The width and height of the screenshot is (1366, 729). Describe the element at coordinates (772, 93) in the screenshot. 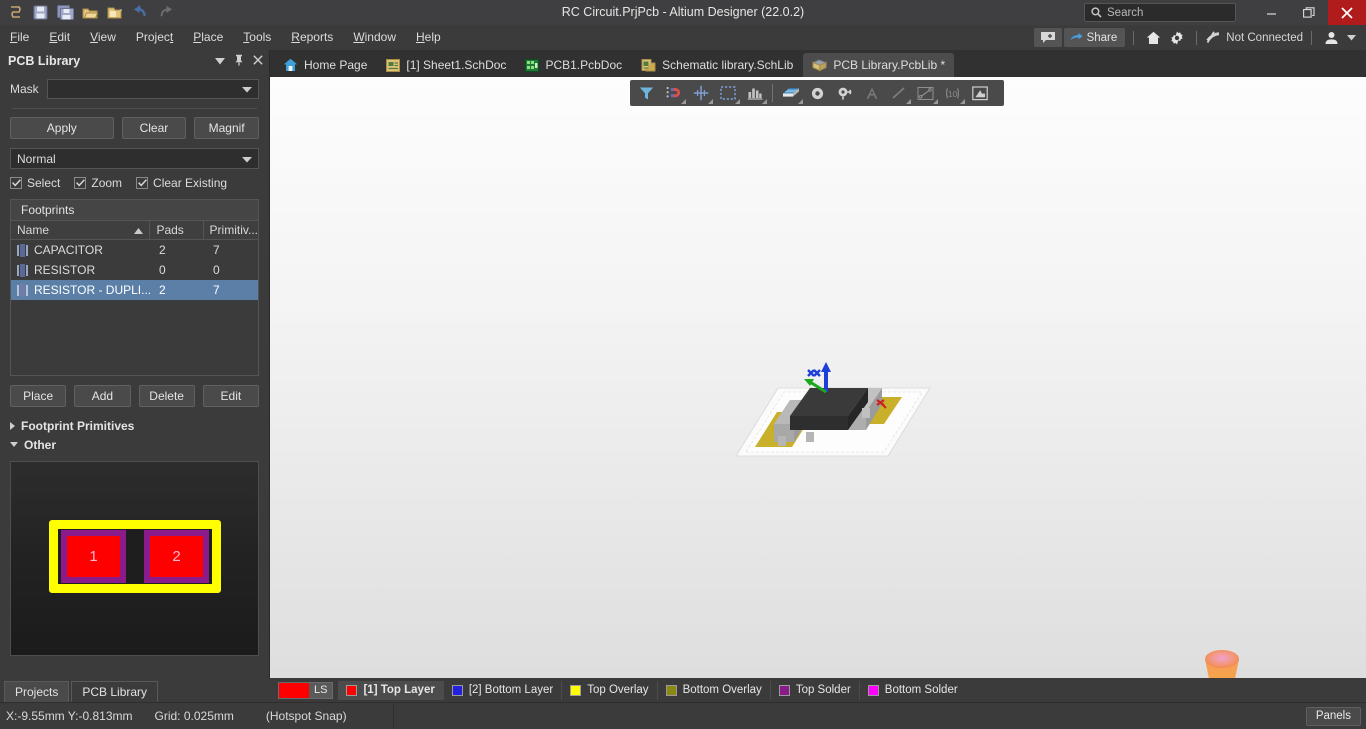

I see `divider` at that location.